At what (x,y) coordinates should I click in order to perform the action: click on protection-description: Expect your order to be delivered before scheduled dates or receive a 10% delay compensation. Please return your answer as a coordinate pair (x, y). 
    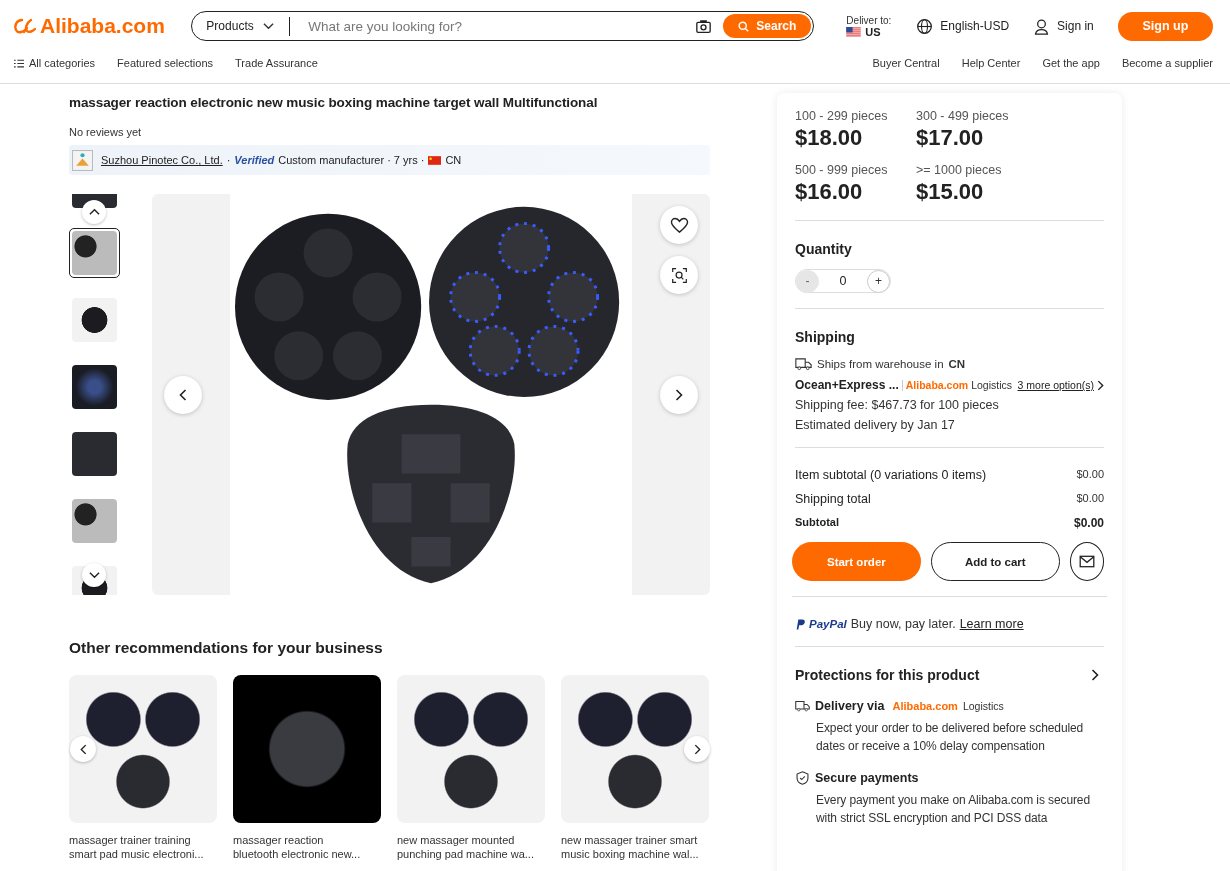
    Looking at the image, I should click on (950, 737).